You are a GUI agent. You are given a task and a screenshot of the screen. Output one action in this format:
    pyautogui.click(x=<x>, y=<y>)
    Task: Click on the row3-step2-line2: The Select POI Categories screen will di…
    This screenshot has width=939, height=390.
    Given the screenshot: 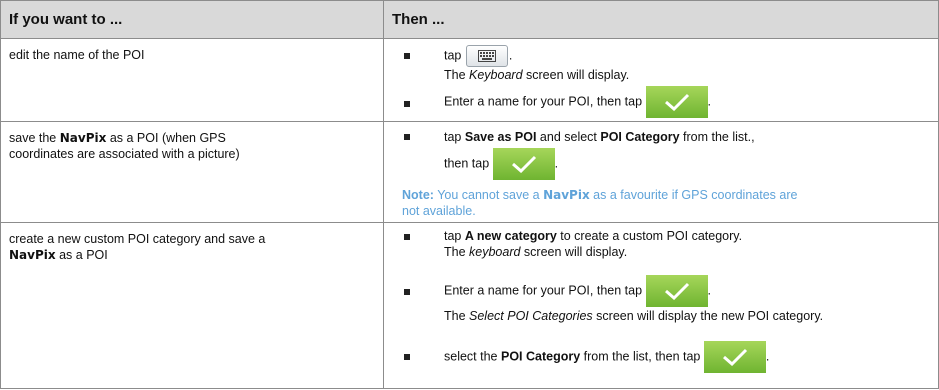 What is the action you would take?
    pyautogui.click(x=634, y=316)
    